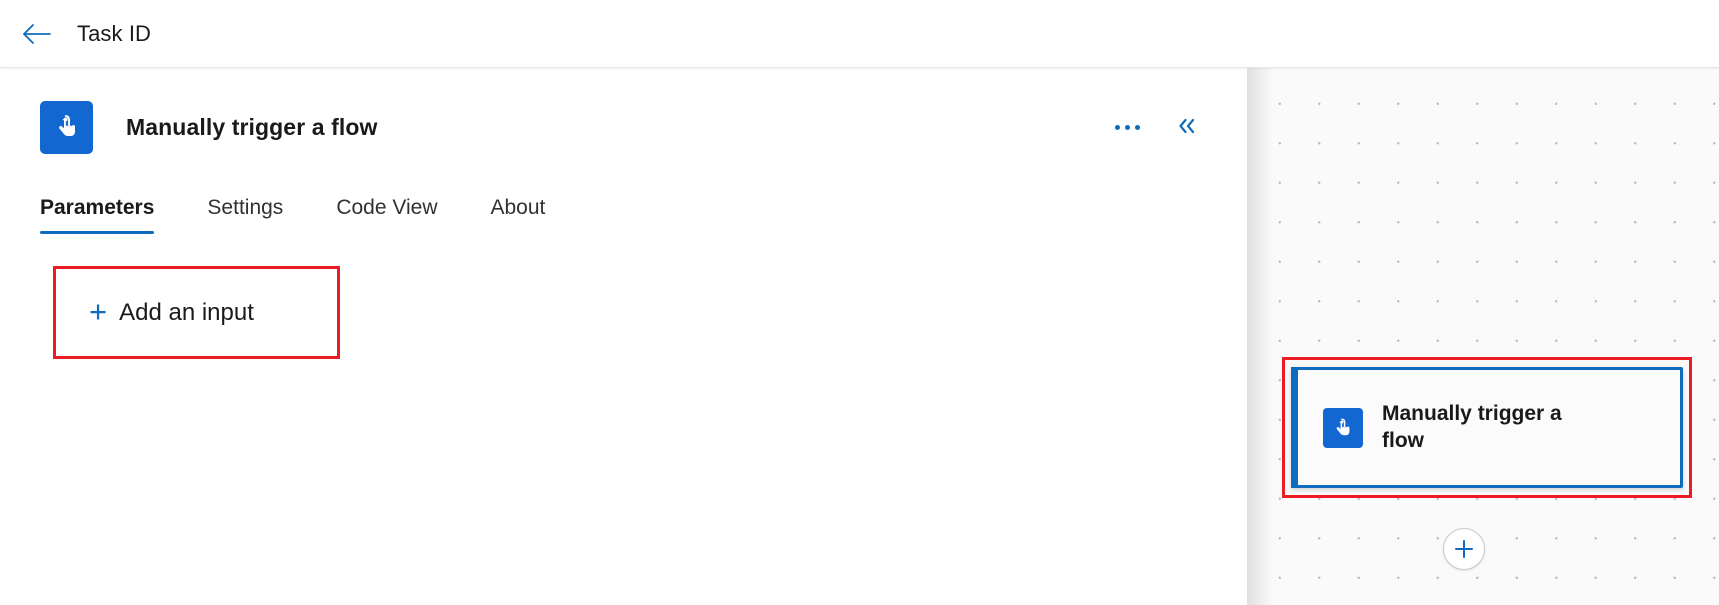 Image resolution: width=1719 pixels, height=605 pixels. What do you see at coordinates (1472, 426) in the screenshot?
I see `trigger-node-title: Manually trigger a flow` at bounding box center [1472, 426].